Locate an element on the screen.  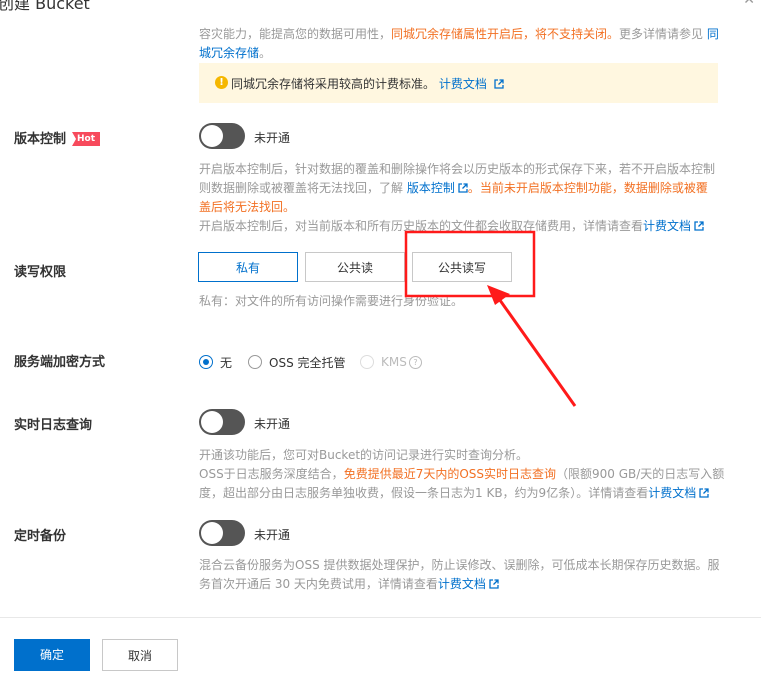
annotation-highlight-box is located at coordinates (470, 264).